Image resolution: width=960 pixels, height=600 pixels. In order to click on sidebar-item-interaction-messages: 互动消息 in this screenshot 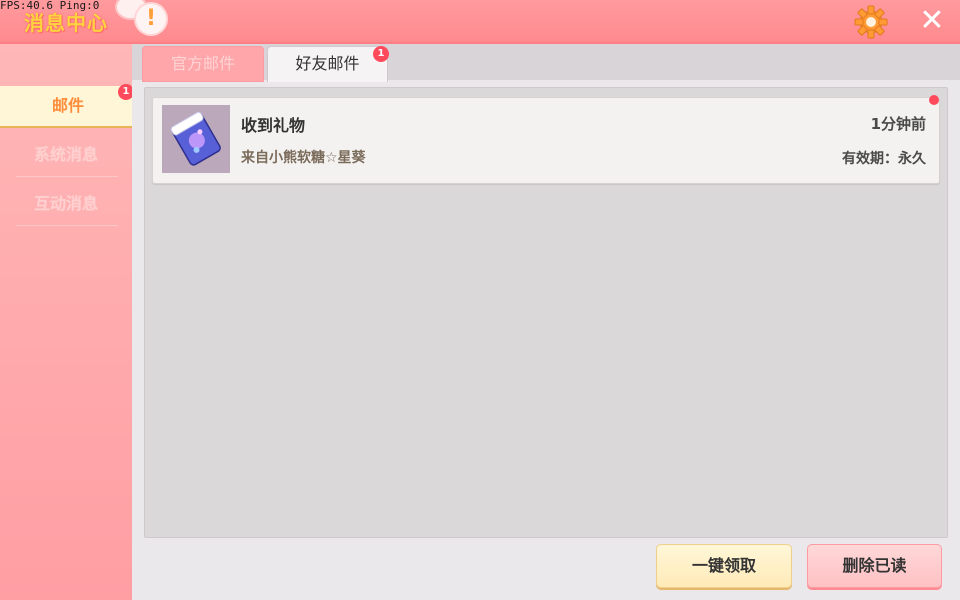, I will do `click(66, 204)`.